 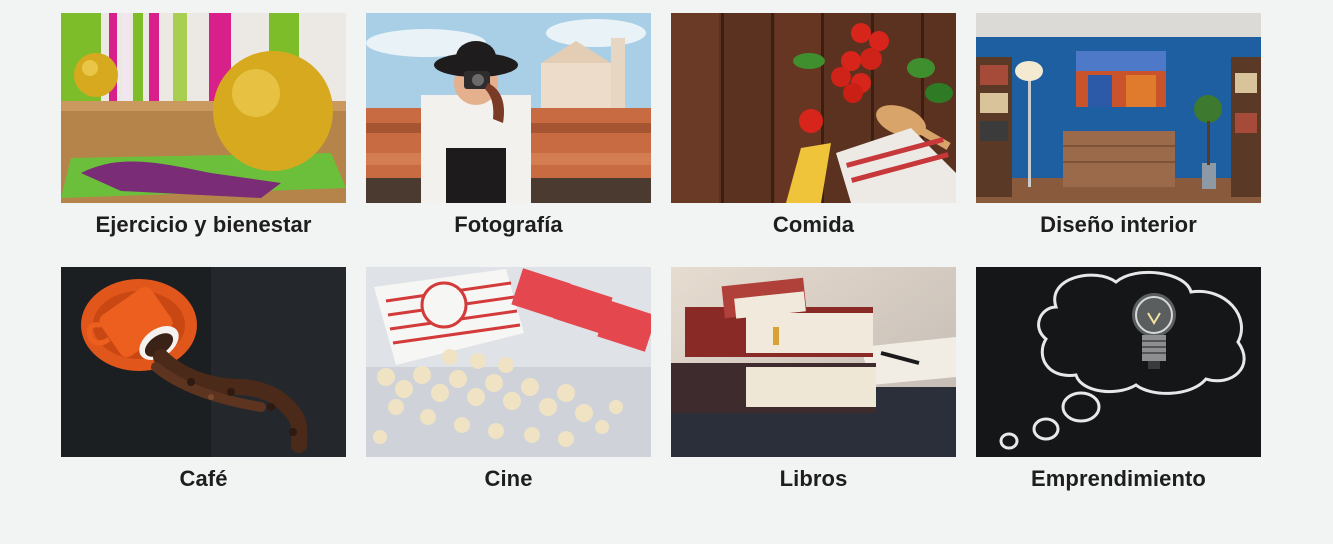 What do you see at coordinates (813, 362) in the screenshot?
I see `books-stack-photo` at bounding box center [813, 362].